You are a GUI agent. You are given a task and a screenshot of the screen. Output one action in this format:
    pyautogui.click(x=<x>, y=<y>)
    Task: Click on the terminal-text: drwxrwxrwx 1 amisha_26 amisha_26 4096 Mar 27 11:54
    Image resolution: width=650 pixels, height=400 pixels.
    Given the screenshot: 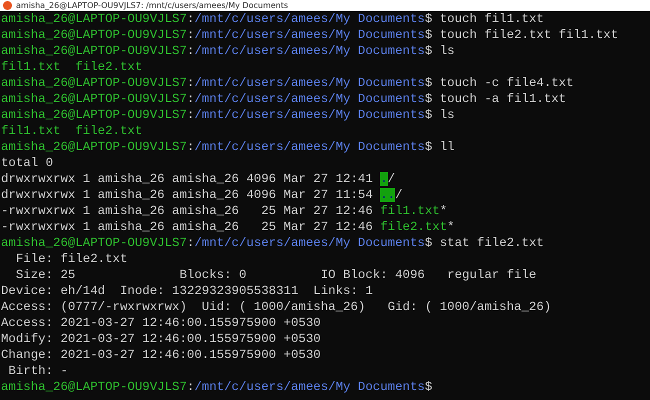 What is the action you would take?
    pyautogui.click(x=187, y=195)
    